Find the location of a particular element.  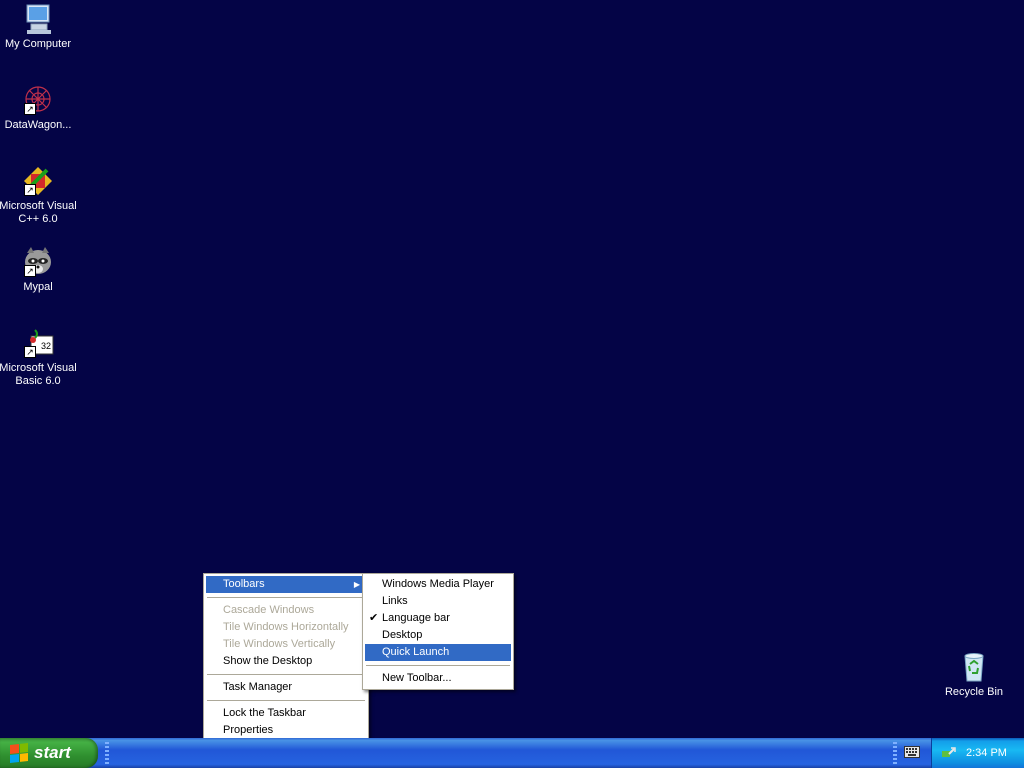

desktop-icon-mypal: ↗ Mypal is located at coordinates (39, 269).